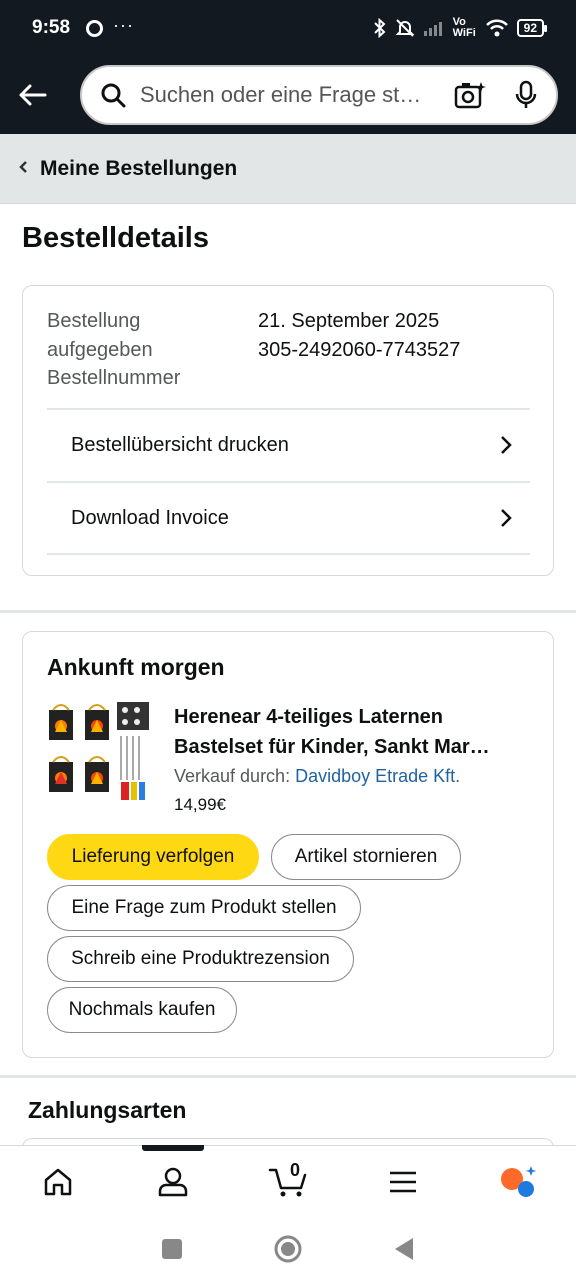  Describe the element at coordinates (136, 667) in the screenshot. I see `arrival-heading: Ankunft morgen` at that location.